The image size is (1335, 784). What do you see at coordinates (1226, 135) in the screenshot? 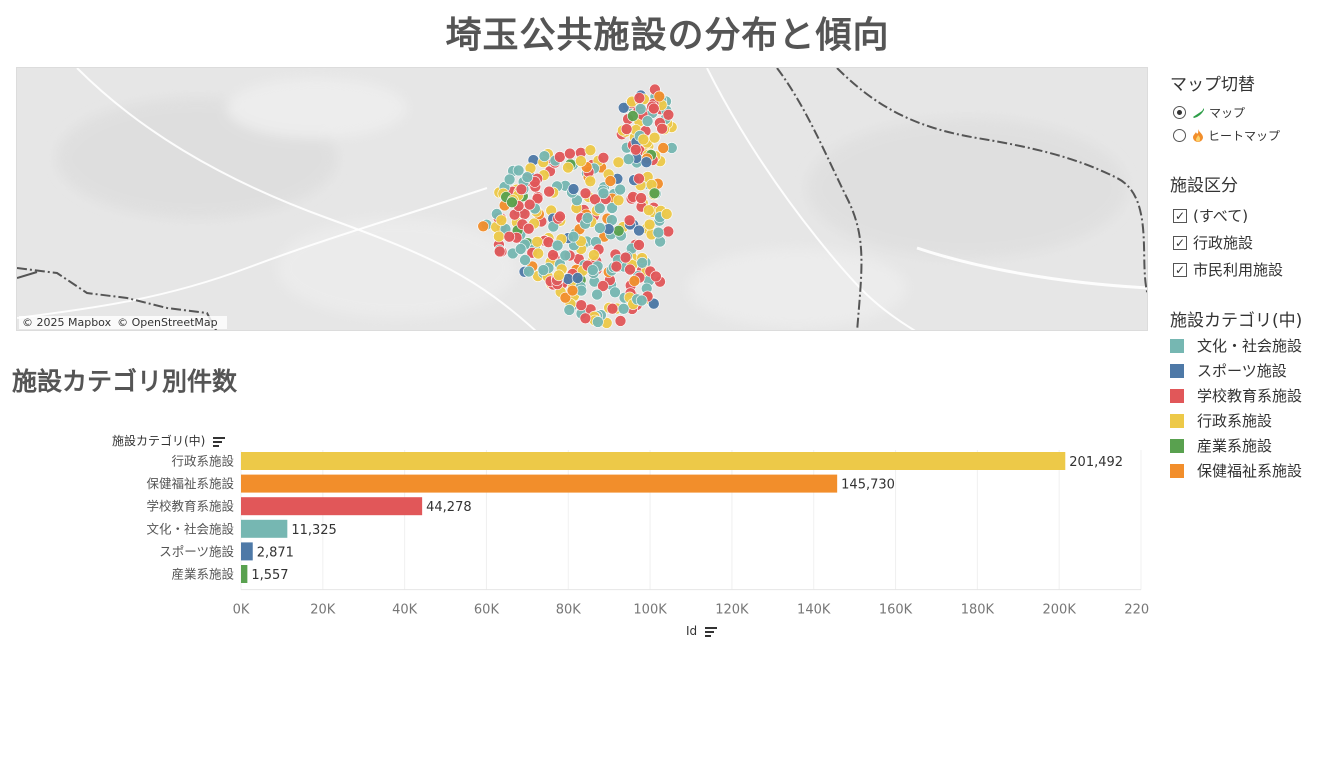
I see `heatmap-option: ヒートマップ` at bounding box center [1226, 135].